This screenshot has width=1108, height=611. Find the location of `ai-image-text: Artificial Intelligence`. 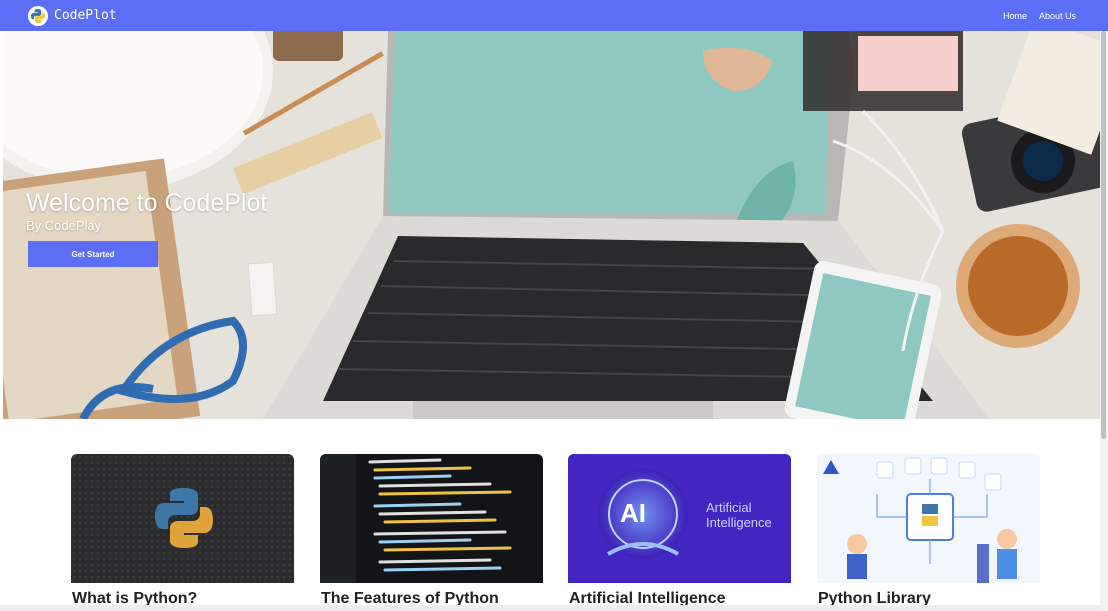

ai-image-text: Artificial Intelligence is located at coordinates (739, 515).